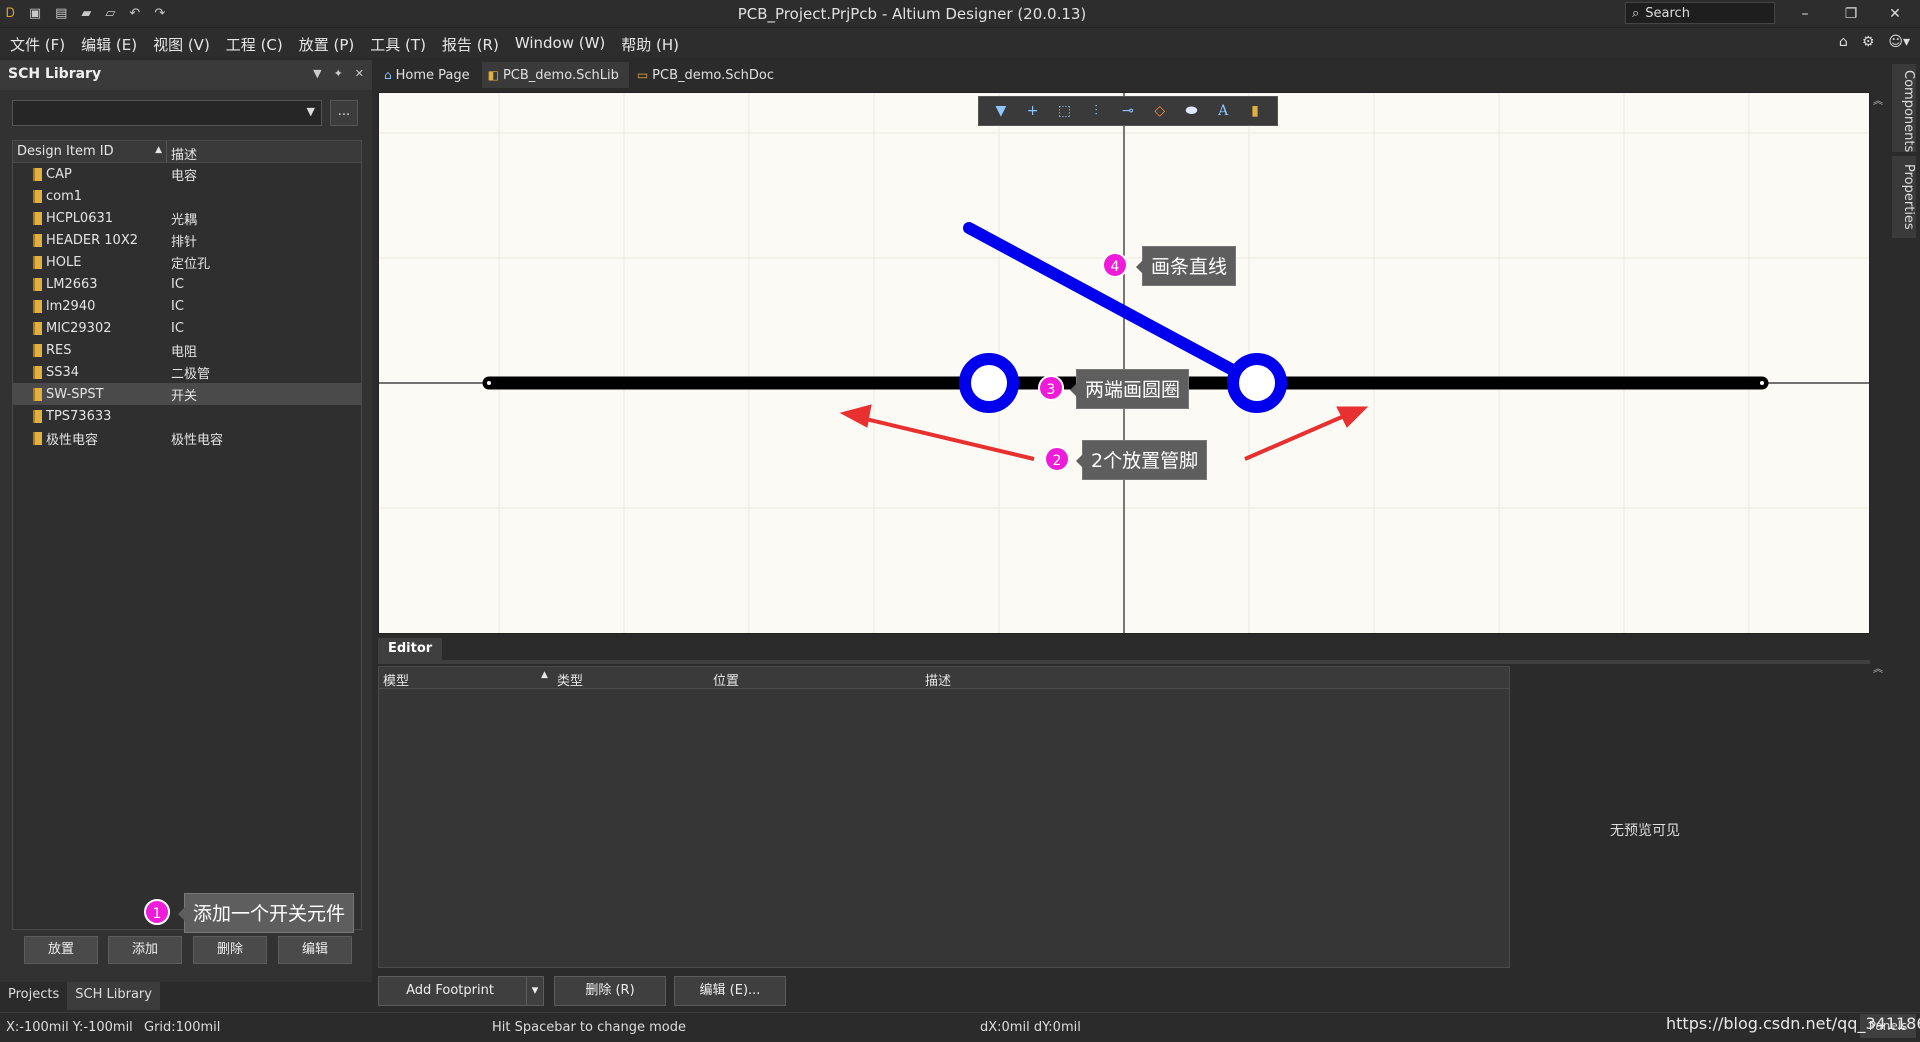 The width and height of the screenshot is (1920, 1042). What do you see at coordinates (570, 679) in the screenshot?
I see `column-type: 类型` at bounding box center [570, 679].